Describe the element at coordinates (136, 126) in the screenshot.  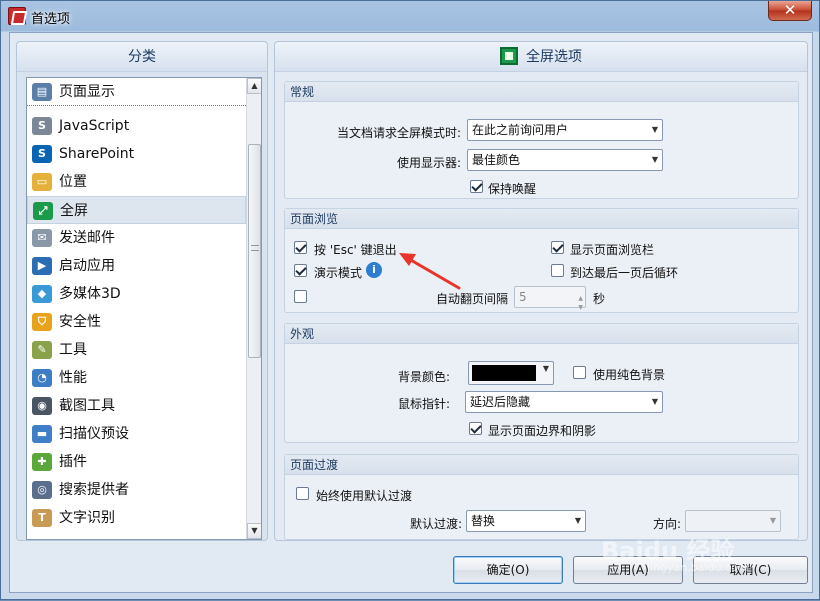
I see `category-item: S JavaScript` at that location.